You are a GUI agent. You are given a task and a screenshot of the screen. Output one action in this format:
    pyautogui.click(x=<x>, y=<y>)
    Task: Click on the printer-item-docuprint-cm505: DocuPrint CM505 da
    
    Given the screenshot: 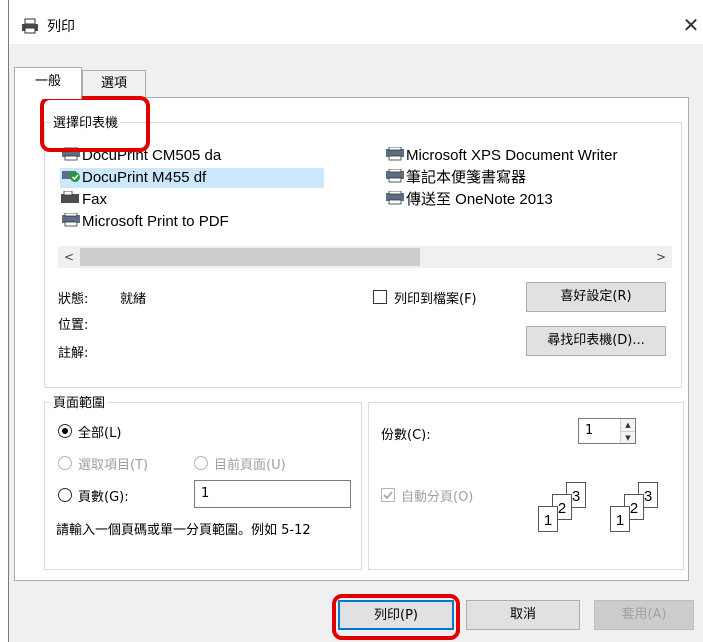 What is the action you would take?
    pyautogui.click(x=140, y=156)
    